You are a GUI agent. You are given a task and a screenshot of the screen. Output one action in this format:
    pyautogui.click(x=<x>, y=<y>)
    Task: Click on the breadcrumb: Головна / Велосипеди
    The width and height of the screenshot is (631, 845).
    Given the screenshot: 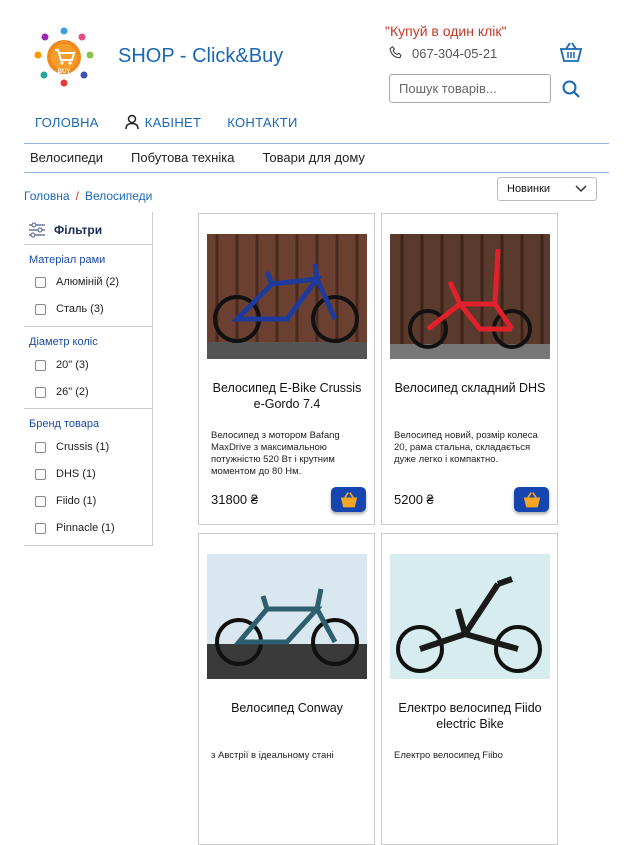 What is the action you would take?
    pyautogui.click(x=88, y=196)
    